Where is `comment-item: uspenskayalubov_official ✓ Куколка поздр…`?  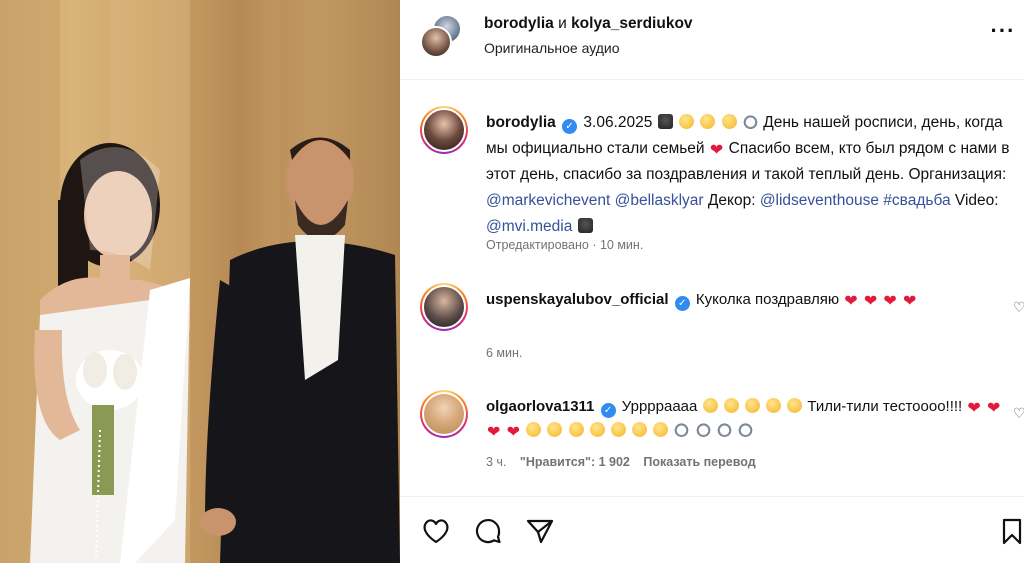
comment-item: uspenskayalubov_official ✓ Куколка поздр… is located at coordinates (751, 300).